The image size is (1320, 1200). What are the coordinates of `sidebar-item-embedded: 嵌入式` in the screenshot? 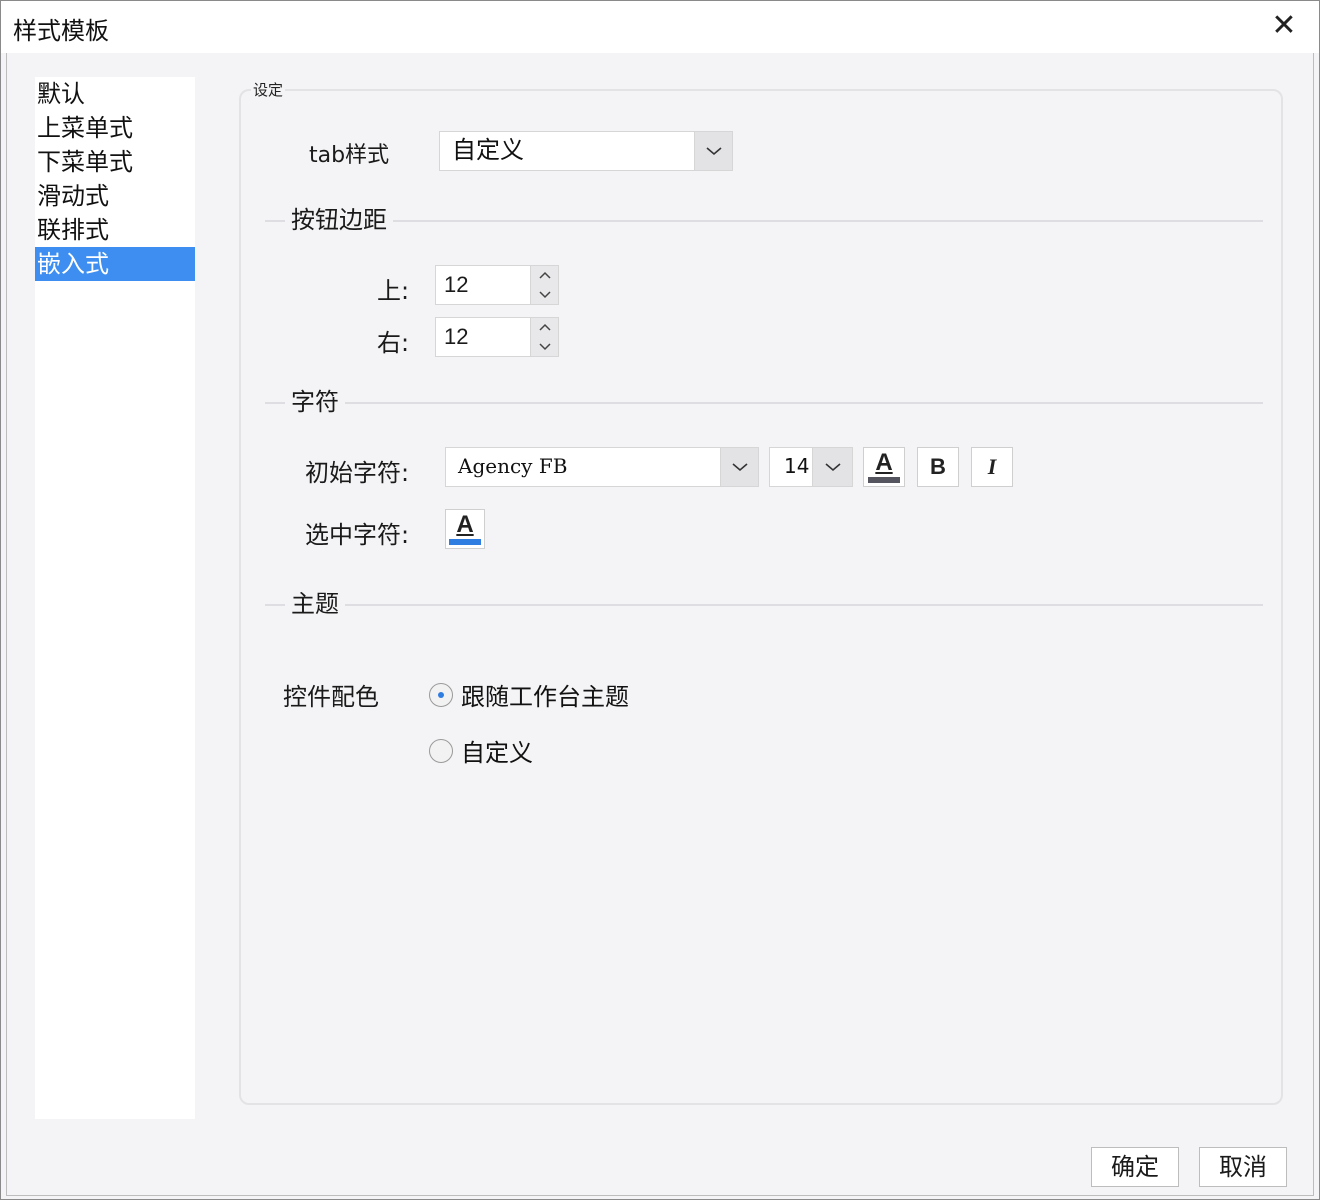 It's located at (115, 264).